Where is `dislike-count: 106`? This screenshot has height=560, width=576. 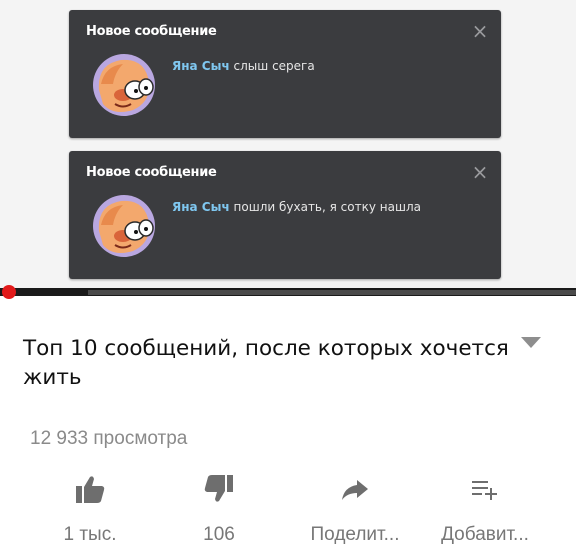
dislike-count: 106 is located at coordinates (219, 534).